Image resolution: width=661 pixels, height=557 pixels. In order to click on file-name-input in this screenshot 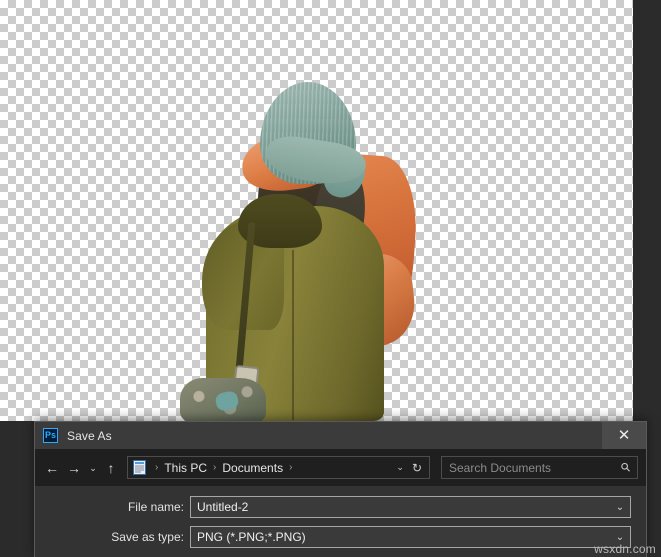, I will do `click(400, 507)`.